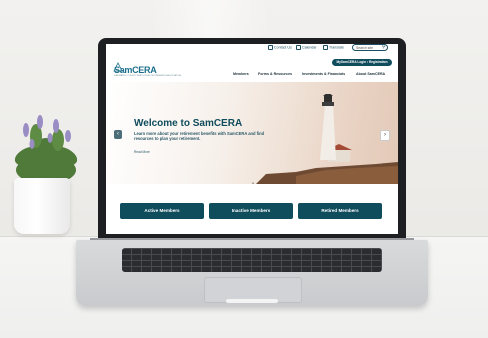 Image resolution: width=488 pixels, height=338 pixels. I want to click on chevron-right-icon: ›, so click(385, 135).